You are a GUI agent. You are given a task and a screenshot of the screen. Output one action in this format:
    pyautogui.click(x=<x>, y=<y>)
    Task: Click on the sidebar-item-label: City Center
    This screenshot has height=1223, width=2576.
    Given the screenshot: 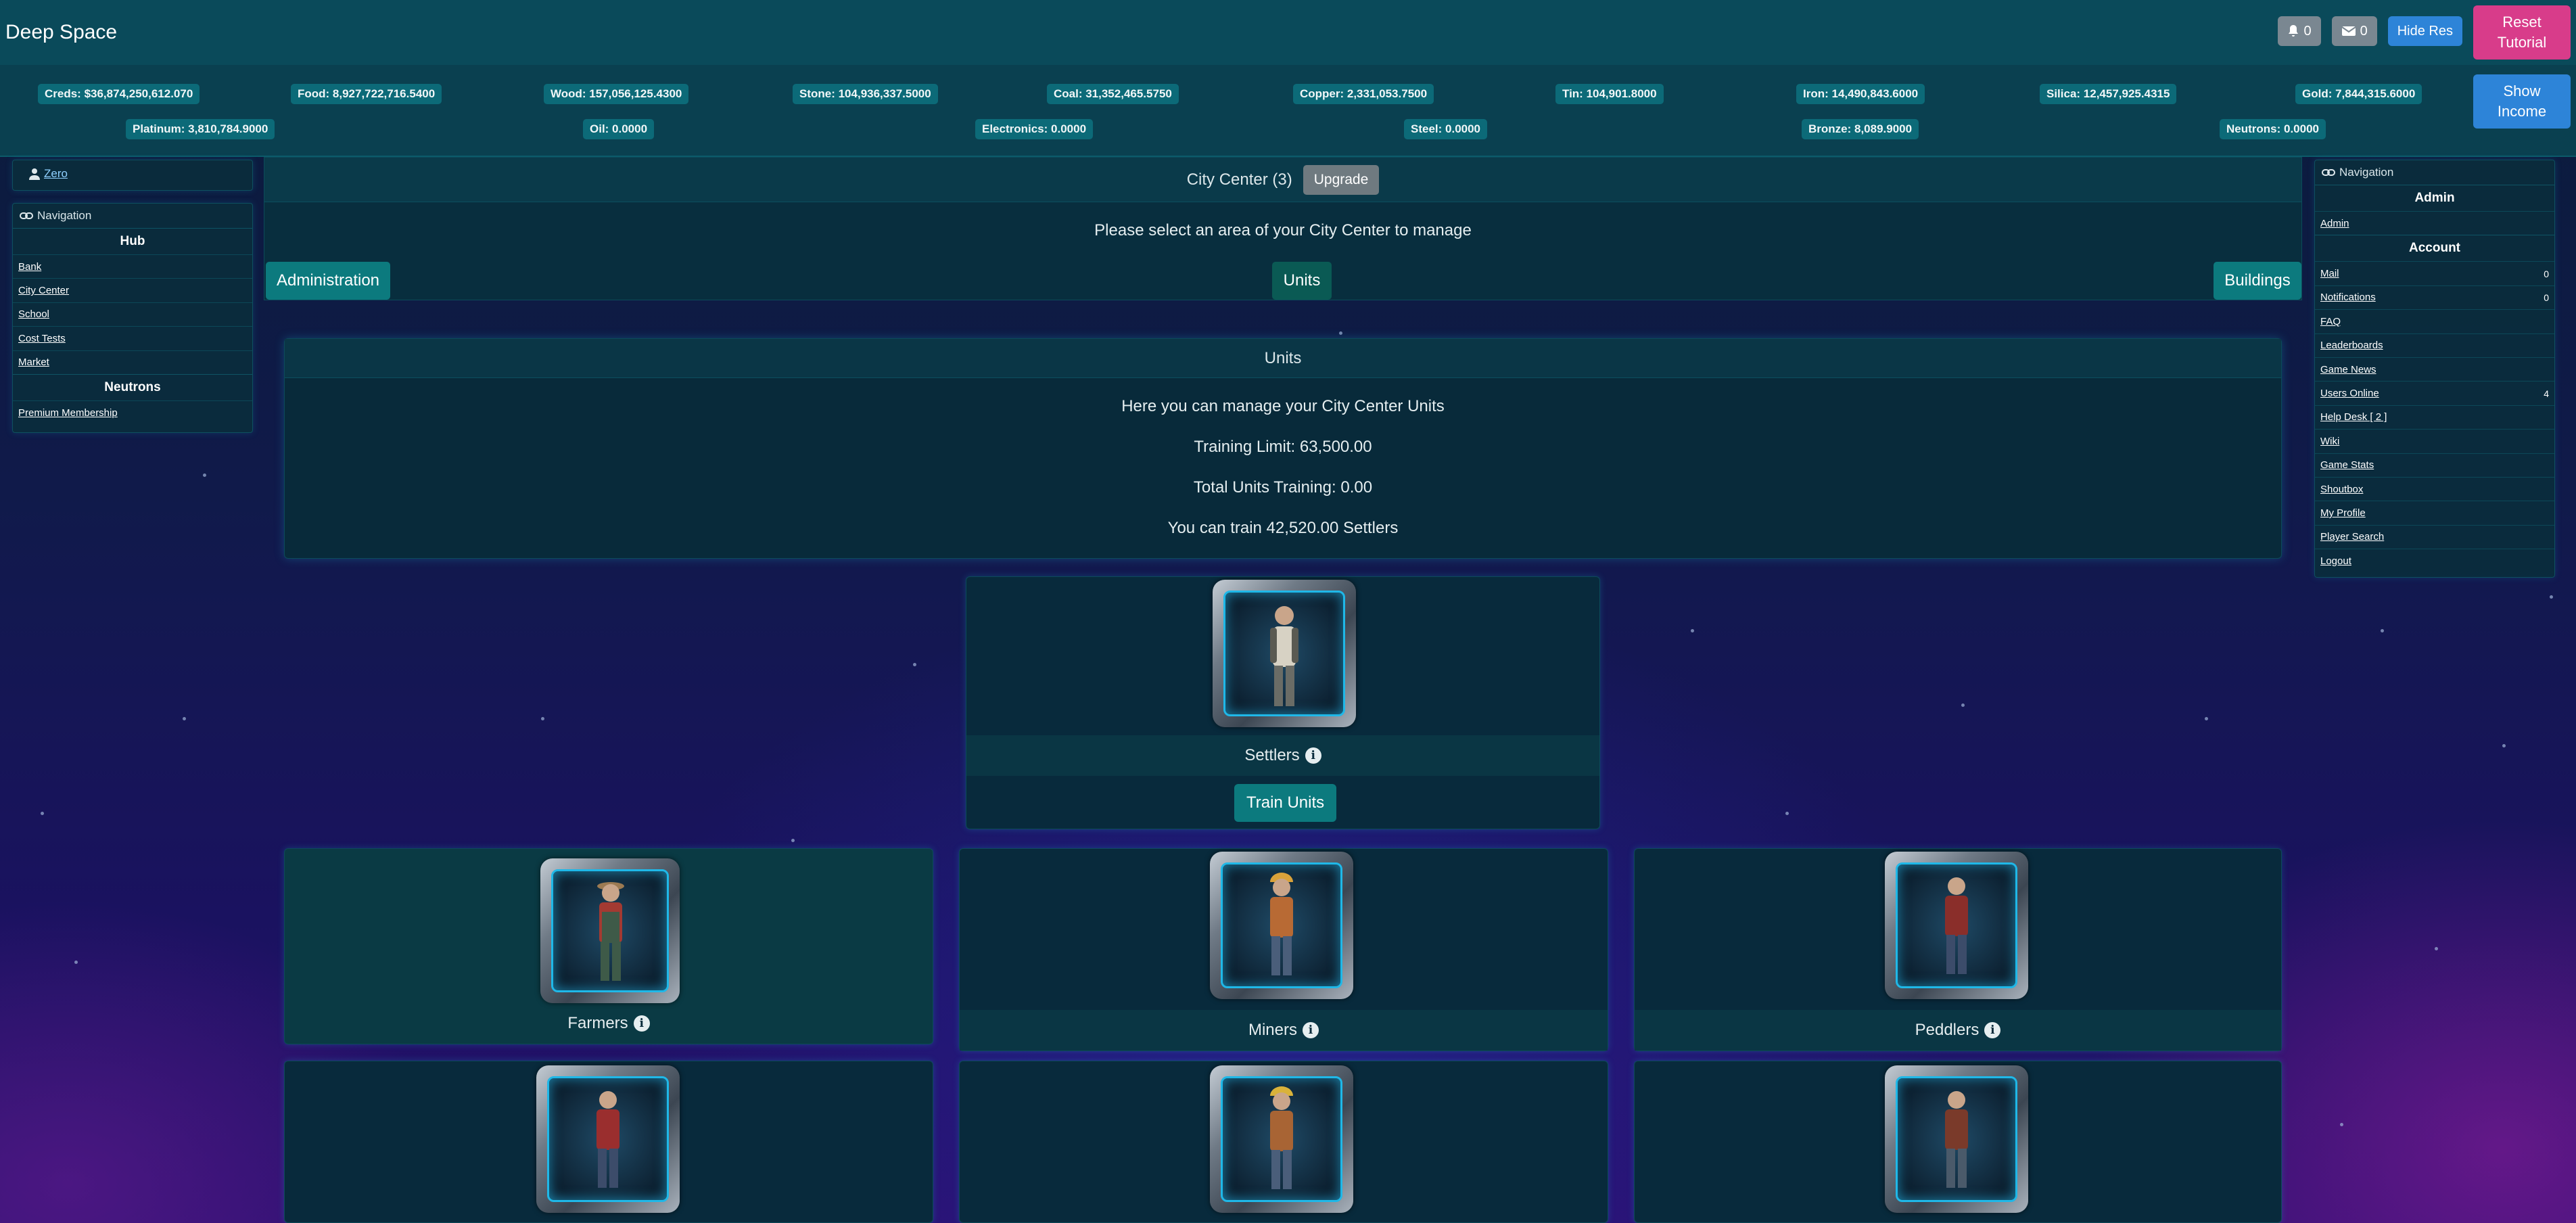 What is the action you would take?
    pyautogui.click(x=43, y=290)
    